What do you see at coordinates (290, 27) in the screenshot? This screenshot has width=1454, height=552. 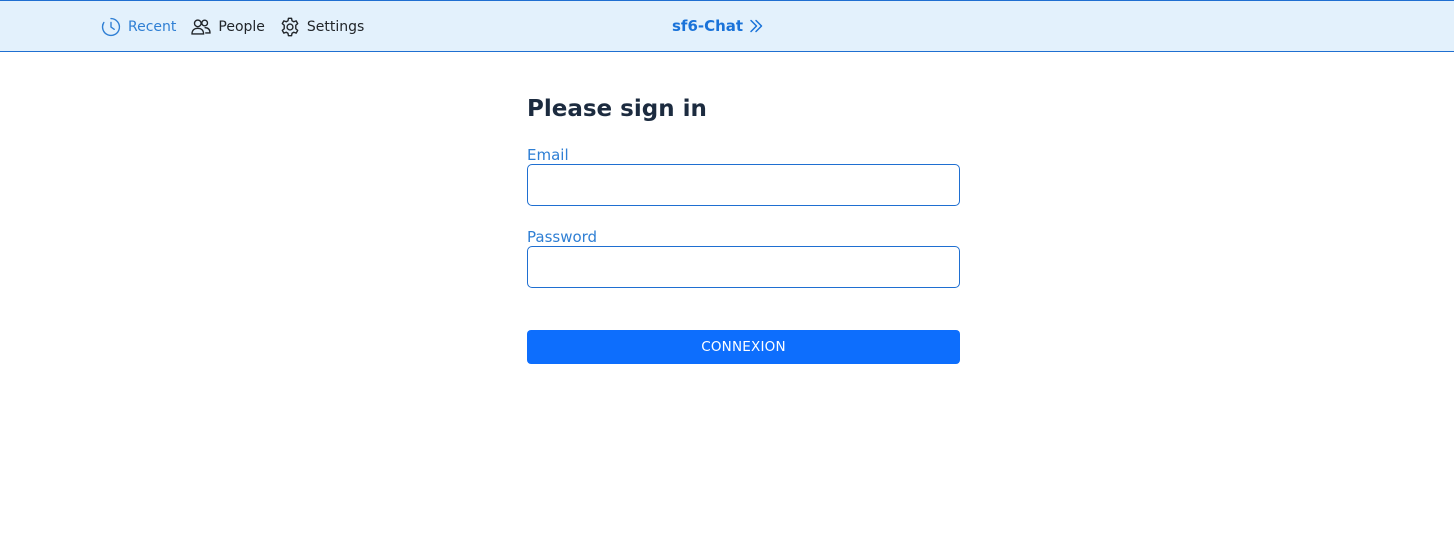 I see `gear-icon` at bounding box center [290, 27].